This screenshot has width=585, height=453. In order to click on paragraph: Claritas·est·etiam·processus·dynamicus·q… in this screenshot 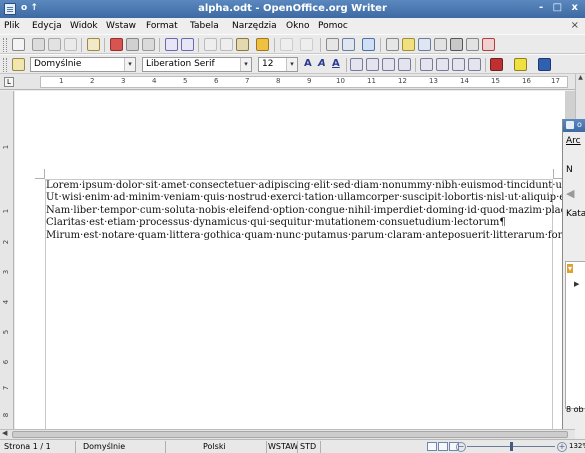, I will do `click(299, 223)`.